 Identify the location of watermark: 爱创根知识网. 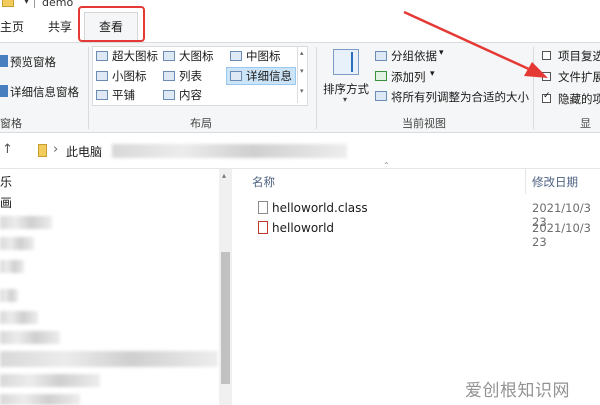
(517, 391).